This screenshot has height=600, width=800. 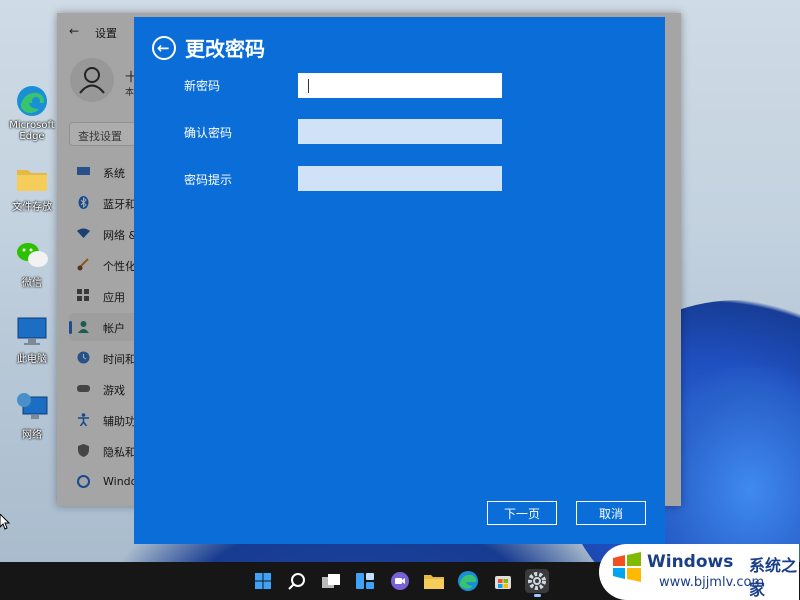 What do you see at coordinates (32, 131) in the screenshot?
I see `desktop-icon-label: Microsoft Edge` at bounding box center [32, 131].